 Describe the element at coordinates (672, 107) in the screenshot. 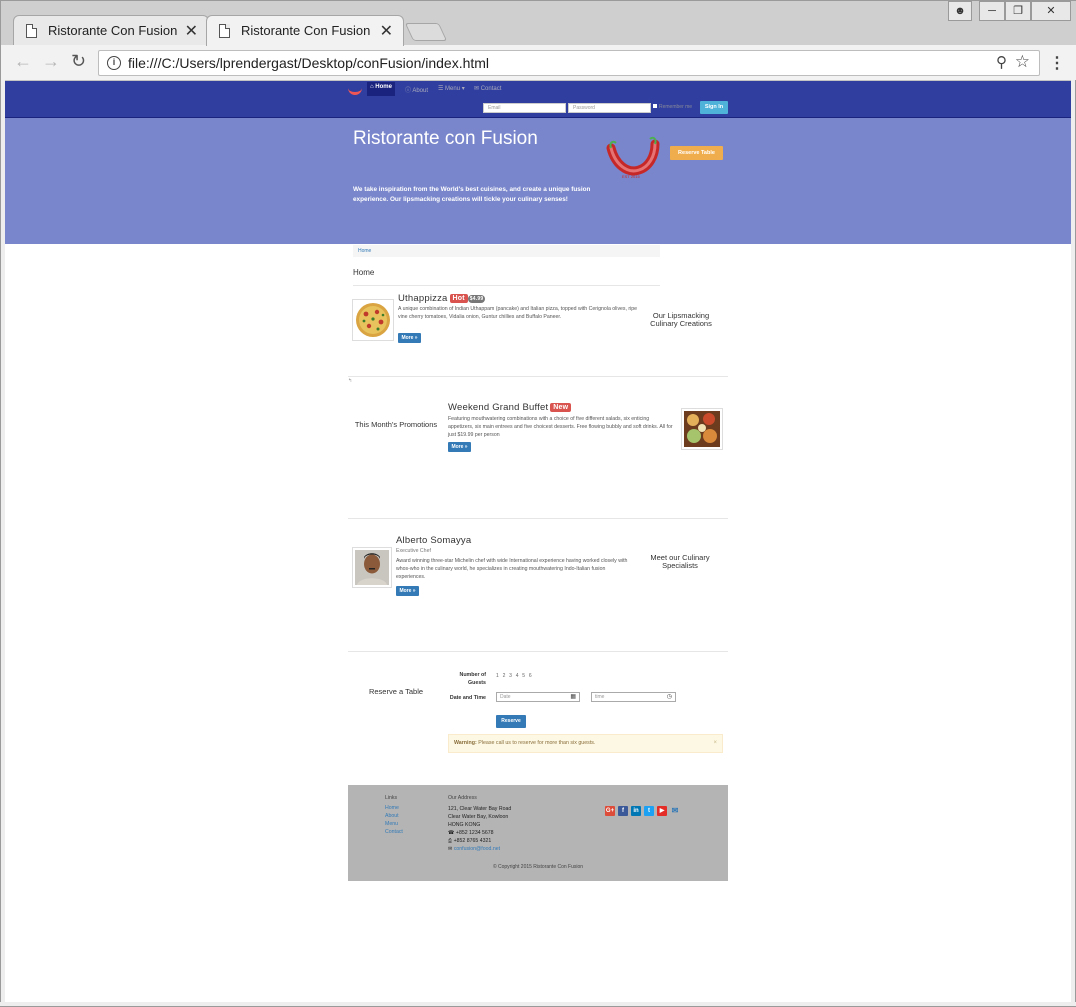

I see `remember-me-checkbox: Remember me` at that location.